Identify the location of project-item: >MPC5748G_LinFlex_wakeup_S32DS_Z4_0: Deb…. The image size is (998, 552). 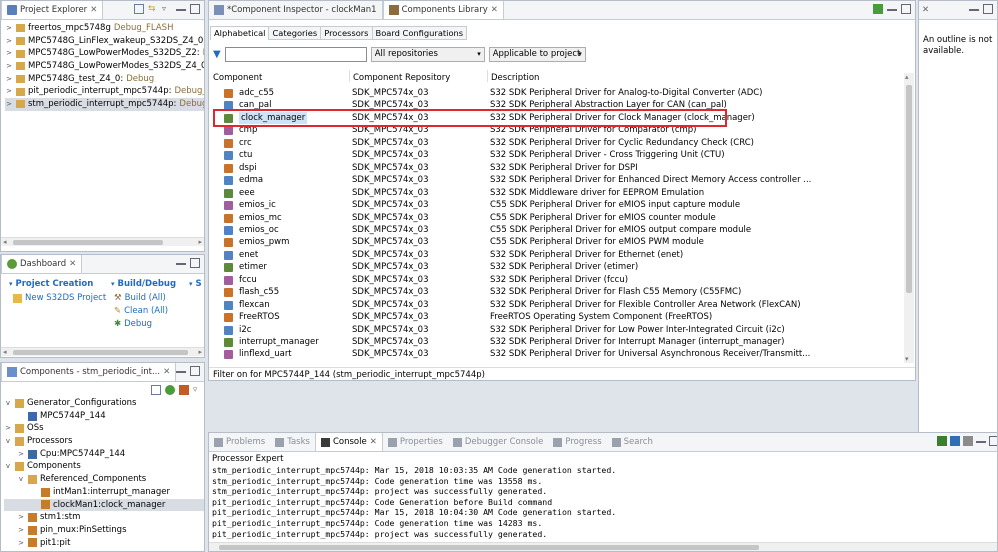
(104, 41).